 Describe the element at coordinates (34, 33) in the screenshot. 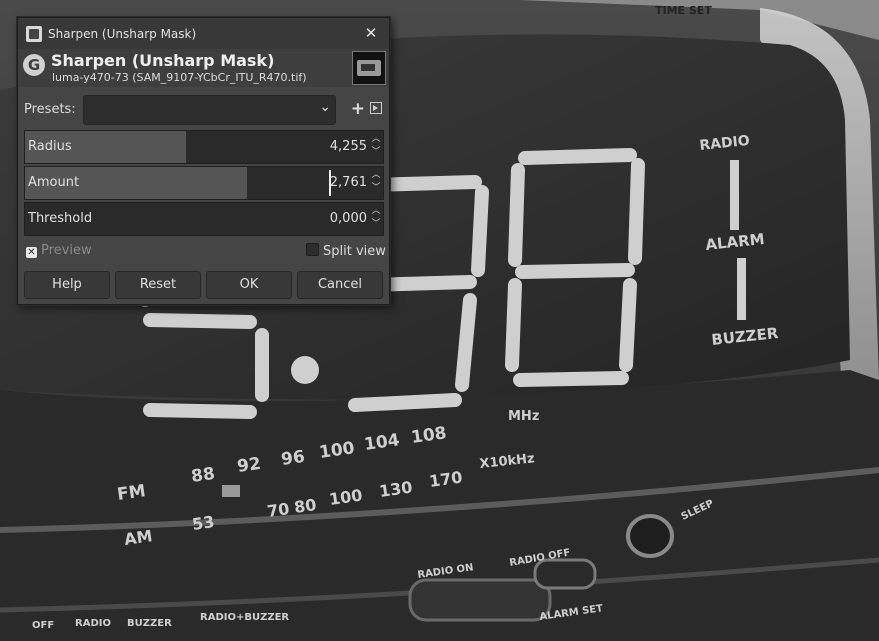

I see `app-icon` at that location.